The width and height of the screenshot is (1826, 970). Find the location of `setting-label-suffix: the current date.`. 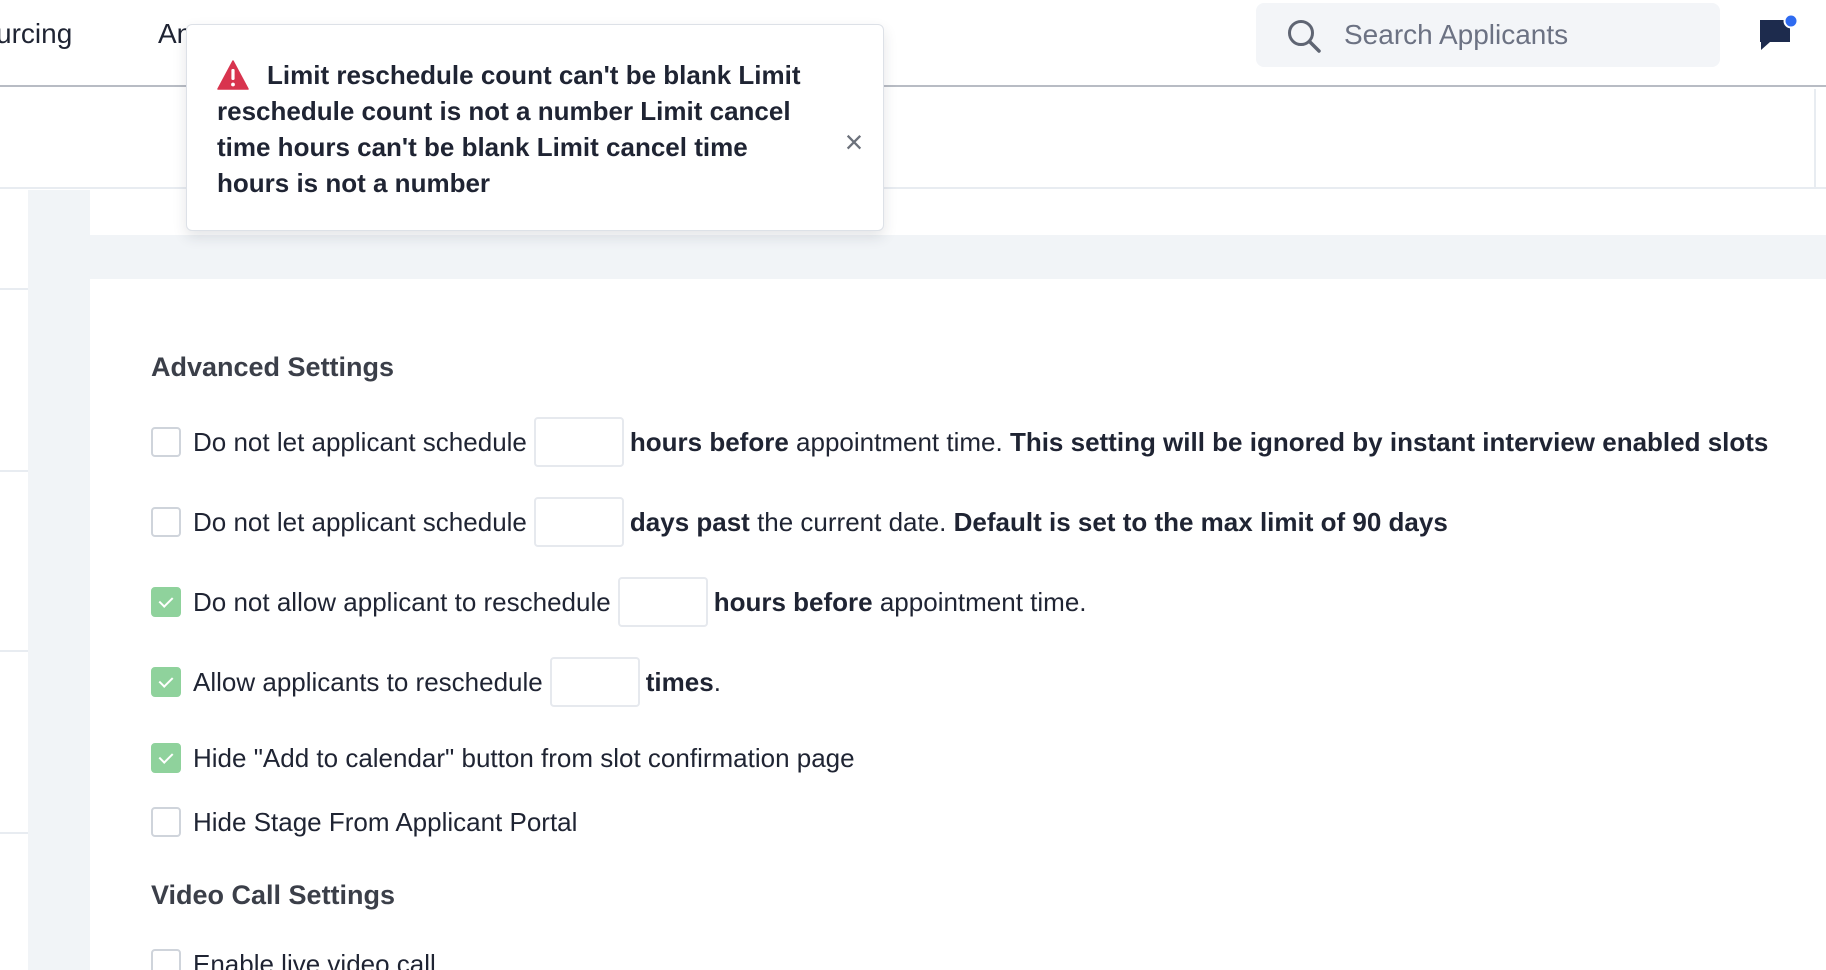

setting-label-suffix: the current date. is located at coordinates (851, 521).